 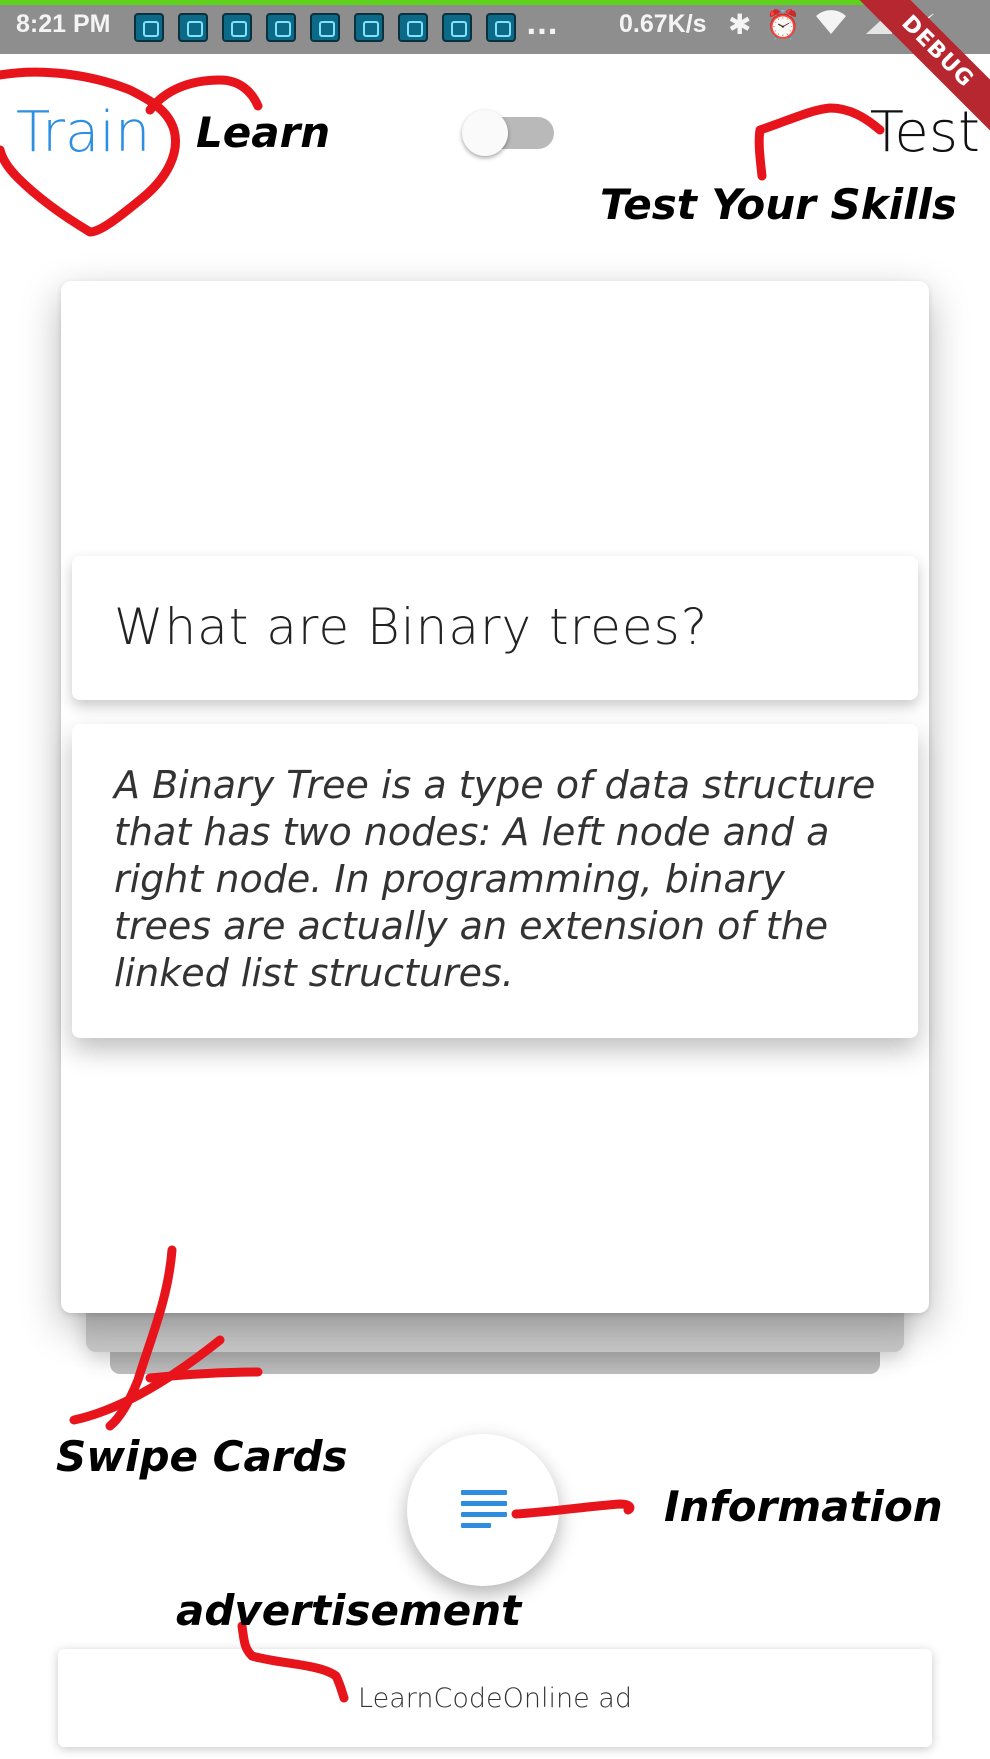 What do you see at coordinates (831, 25) in the screenshot?
I see `wifi-icon` at bounding box center [831, 25].